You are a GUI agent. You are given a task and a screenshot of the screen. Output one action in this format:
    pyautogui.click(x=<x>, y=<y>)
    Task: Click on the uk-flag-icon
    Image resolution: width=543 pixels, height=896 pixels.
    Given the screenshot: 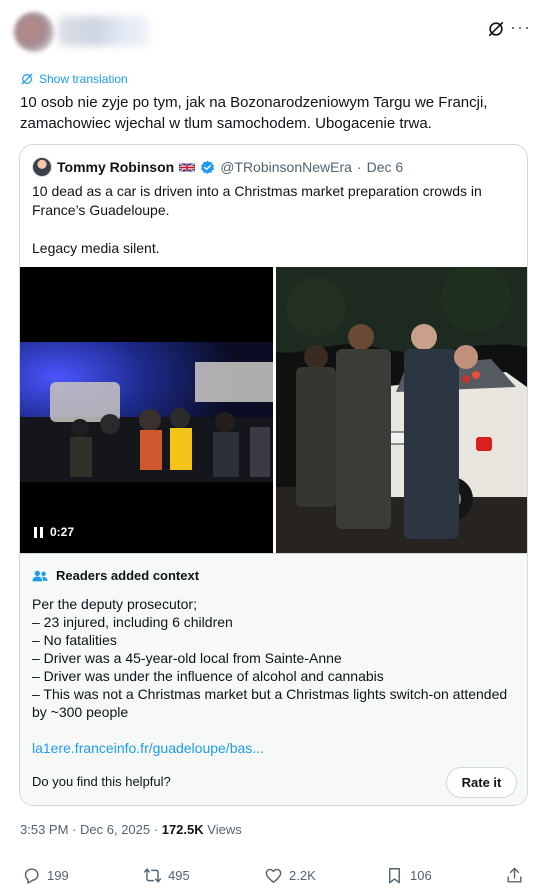 What is the action you would take?
    pyautogui.click(x=187, y=167)
    